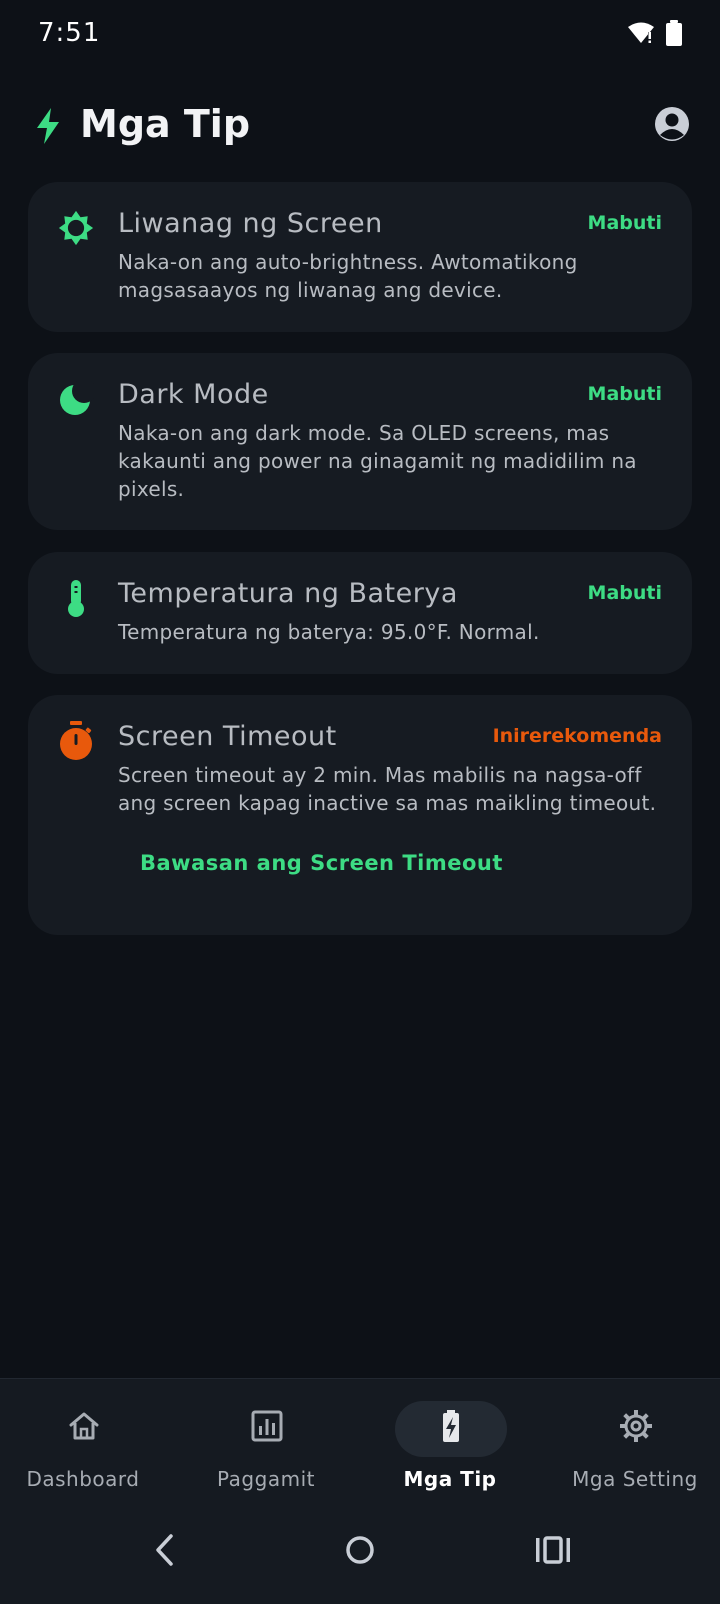 The height and width of the screenshot is (1604, 720). What do you see at coordinates (76, 399) in the screenshot?
I see `moon-icon` at bounding box center [76, 399].